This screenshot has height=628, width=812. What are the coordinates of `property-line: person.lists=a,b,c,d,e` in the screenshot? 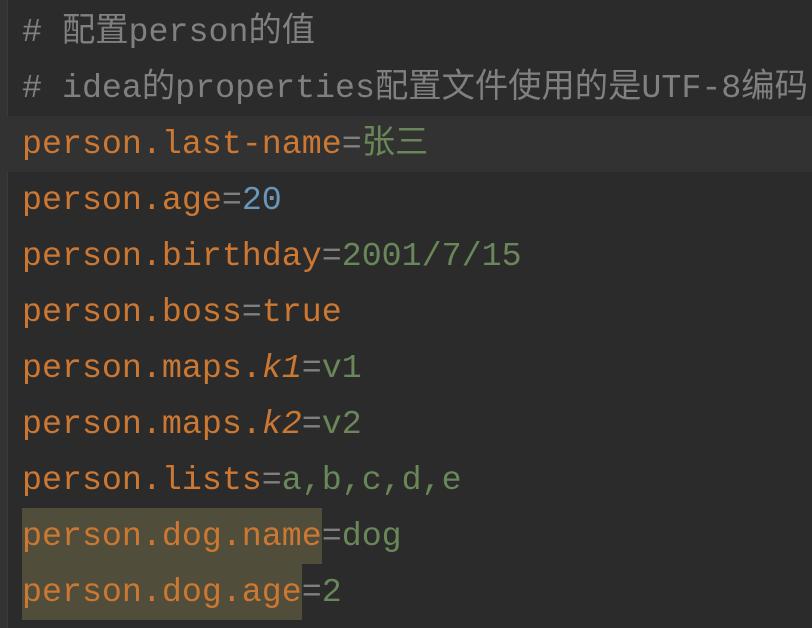 It's located at (406, 480).